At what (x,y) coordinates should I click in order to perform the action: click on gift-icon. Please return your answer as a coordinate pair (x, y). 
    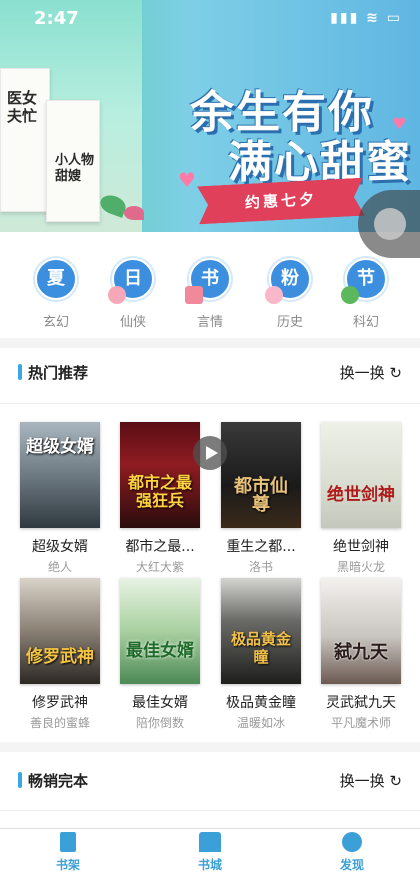
    Looking at the image, I should click on (194, 295).